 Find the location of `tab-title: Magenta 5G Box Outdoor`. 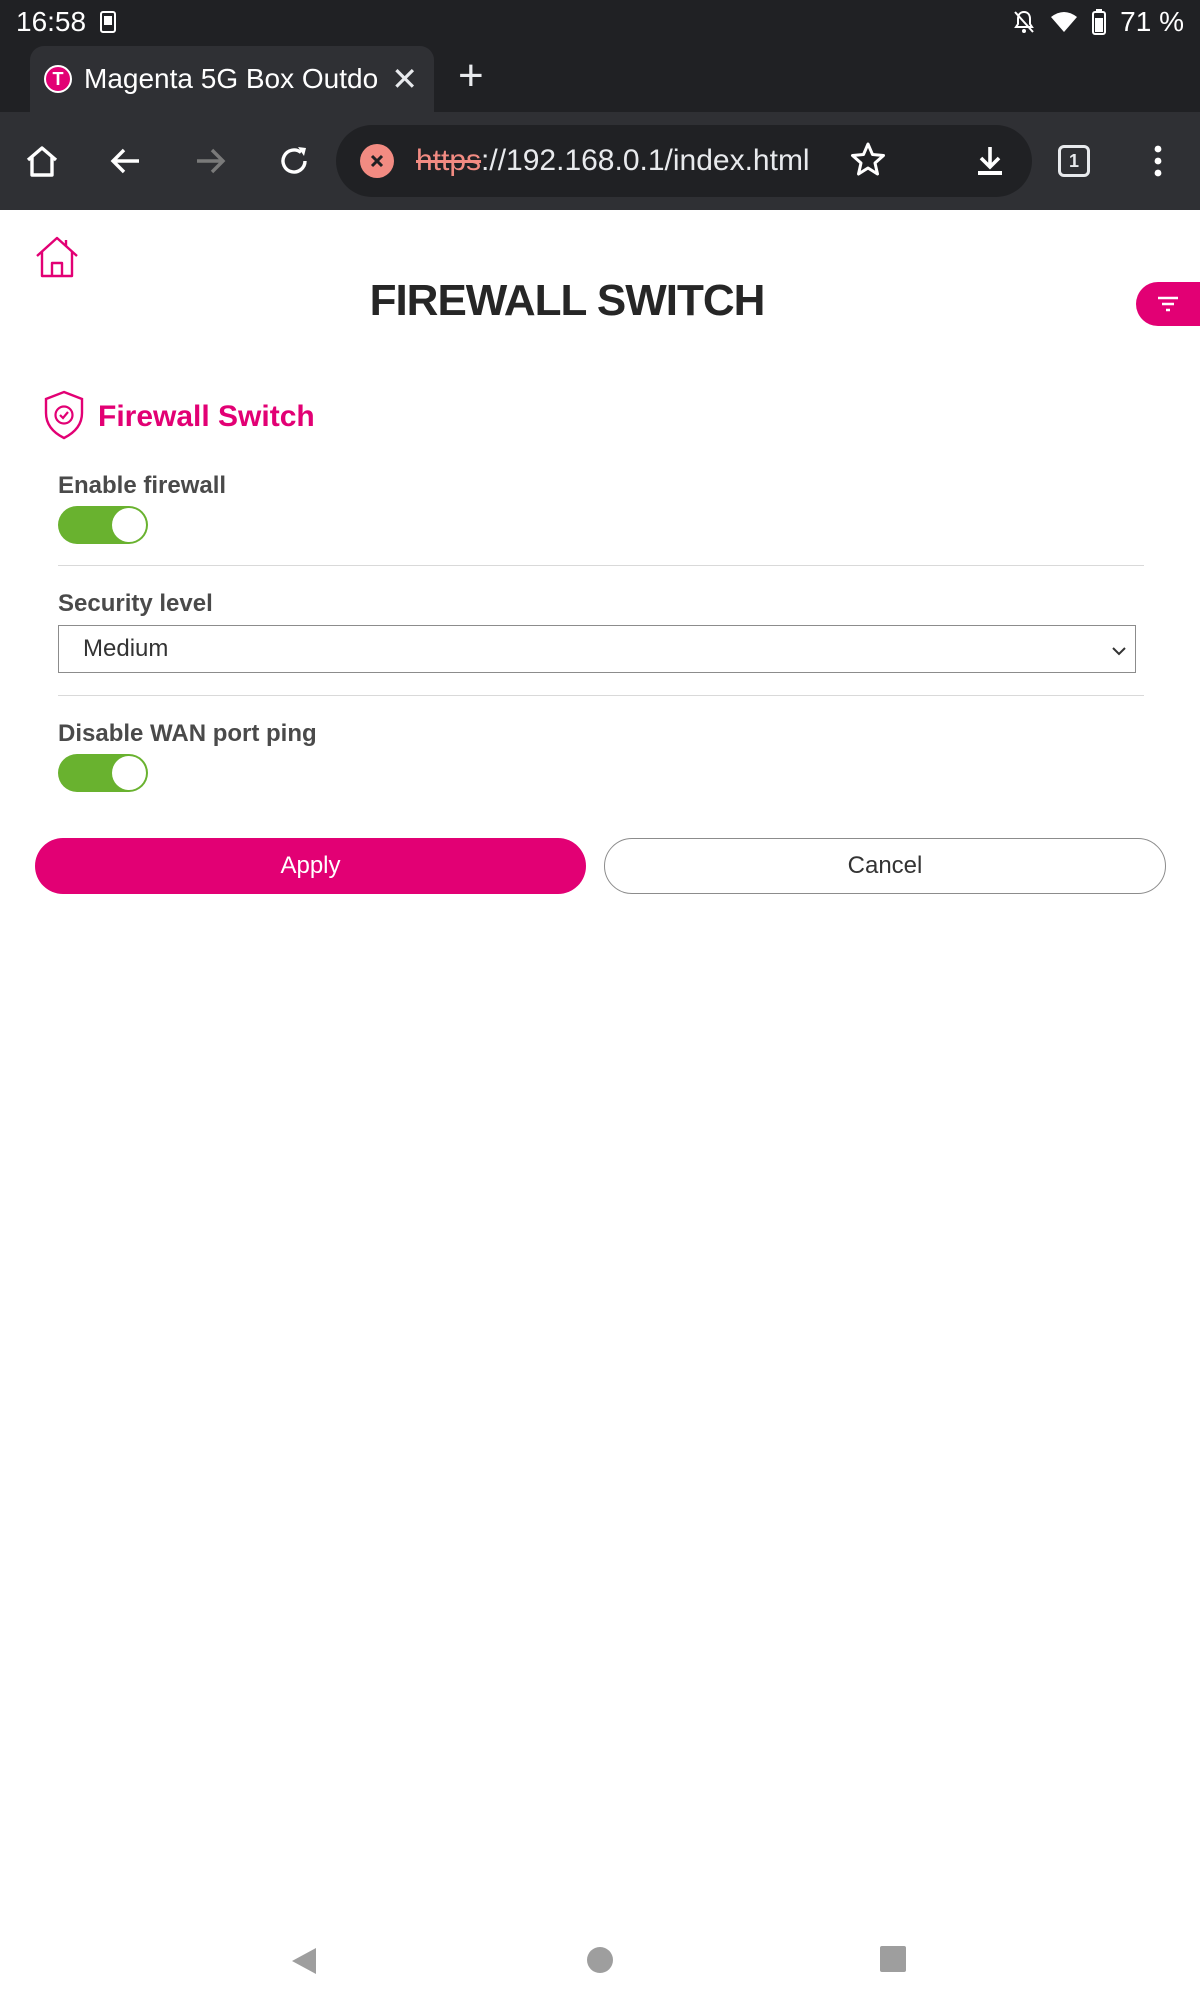

tab-title: Magenta 5G Box Outdoor is located at coordinates (231, 78).